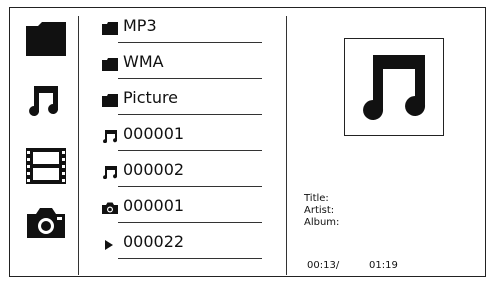 This screenshot has width=497, height=287. What do you see at coordinates (110, 244) in the screenshot?
I see `play-icon` at bounding box center [110, 244].